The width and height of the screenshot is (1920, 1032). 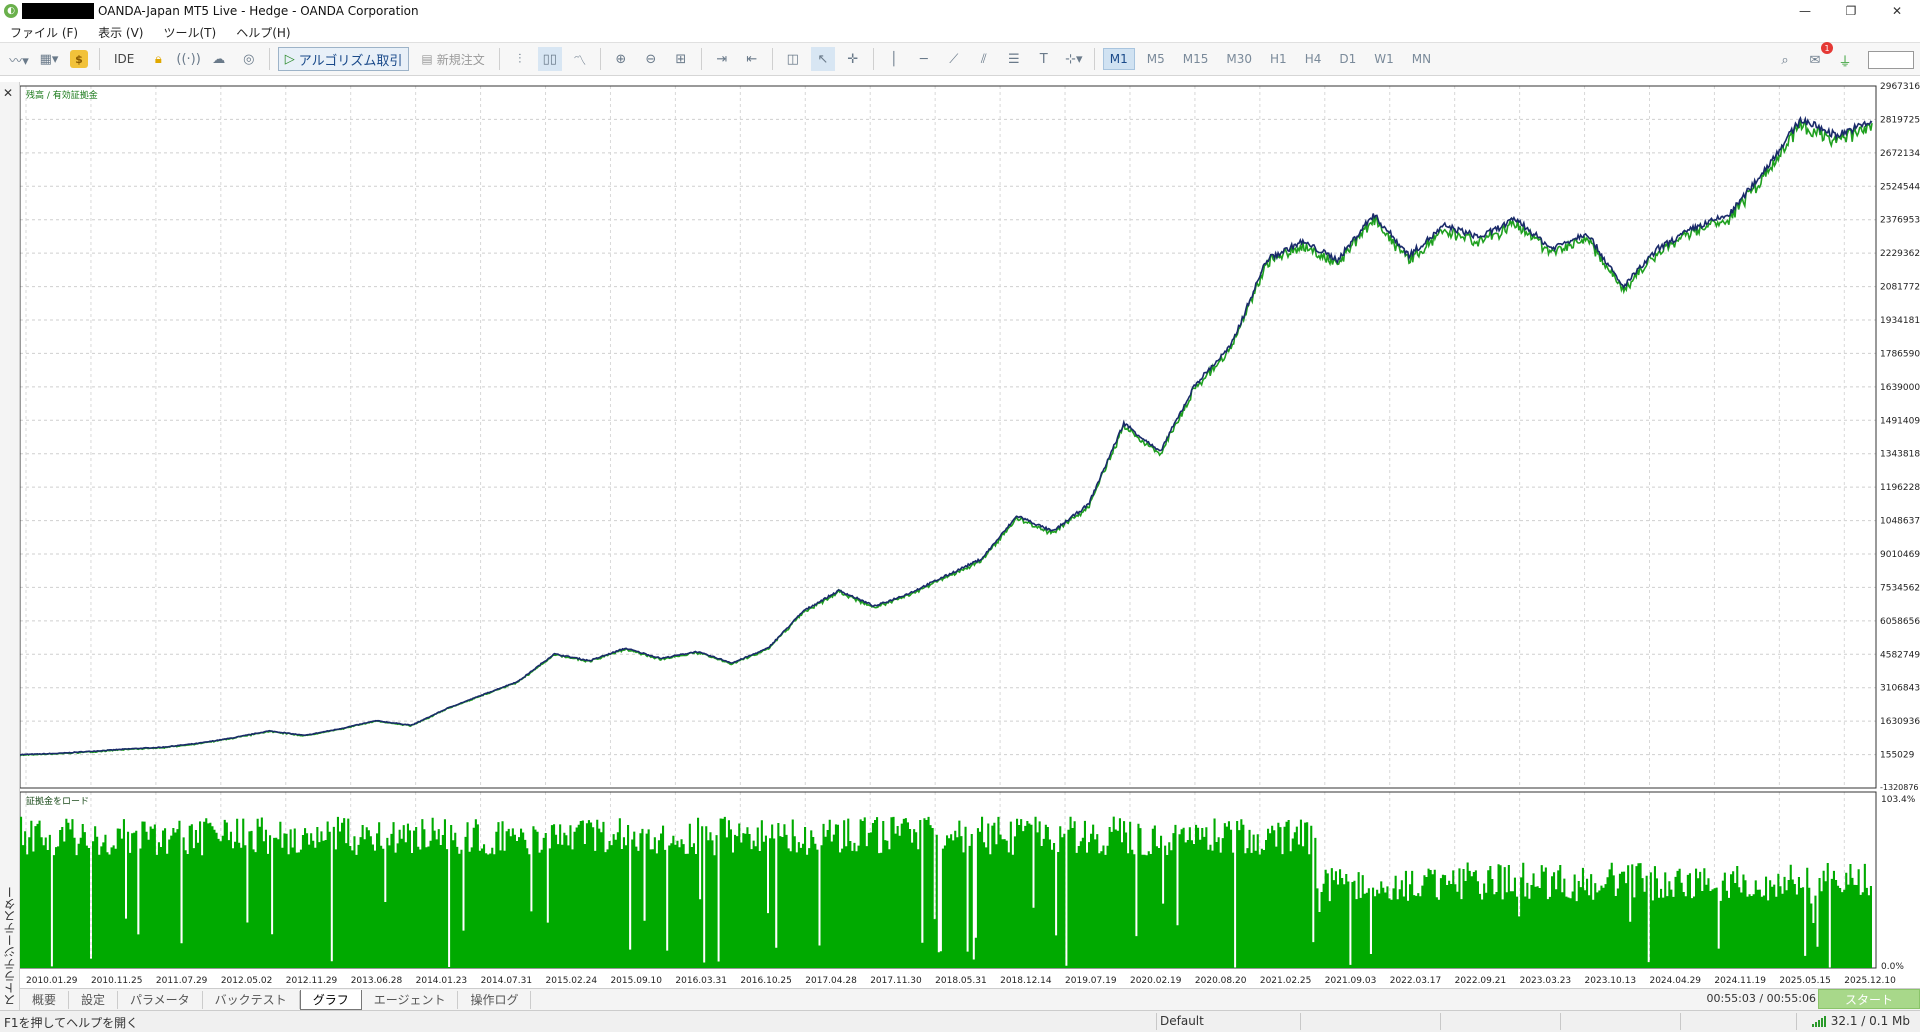 What do you see at coordinates (651, 59) in the screenshot?
I see `zoom-out-icon: ⊖` at bounding box center [651, 59].